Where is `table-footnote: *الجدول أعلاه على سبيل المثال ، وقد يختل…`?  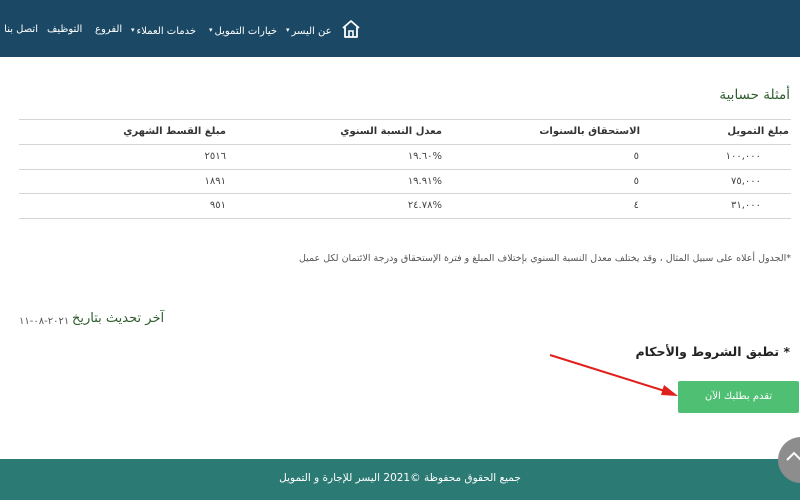 table-footnote: *الجدول أعلاه على سبيل المثال ، وقد يختل… is located at coordinates (544, 258).